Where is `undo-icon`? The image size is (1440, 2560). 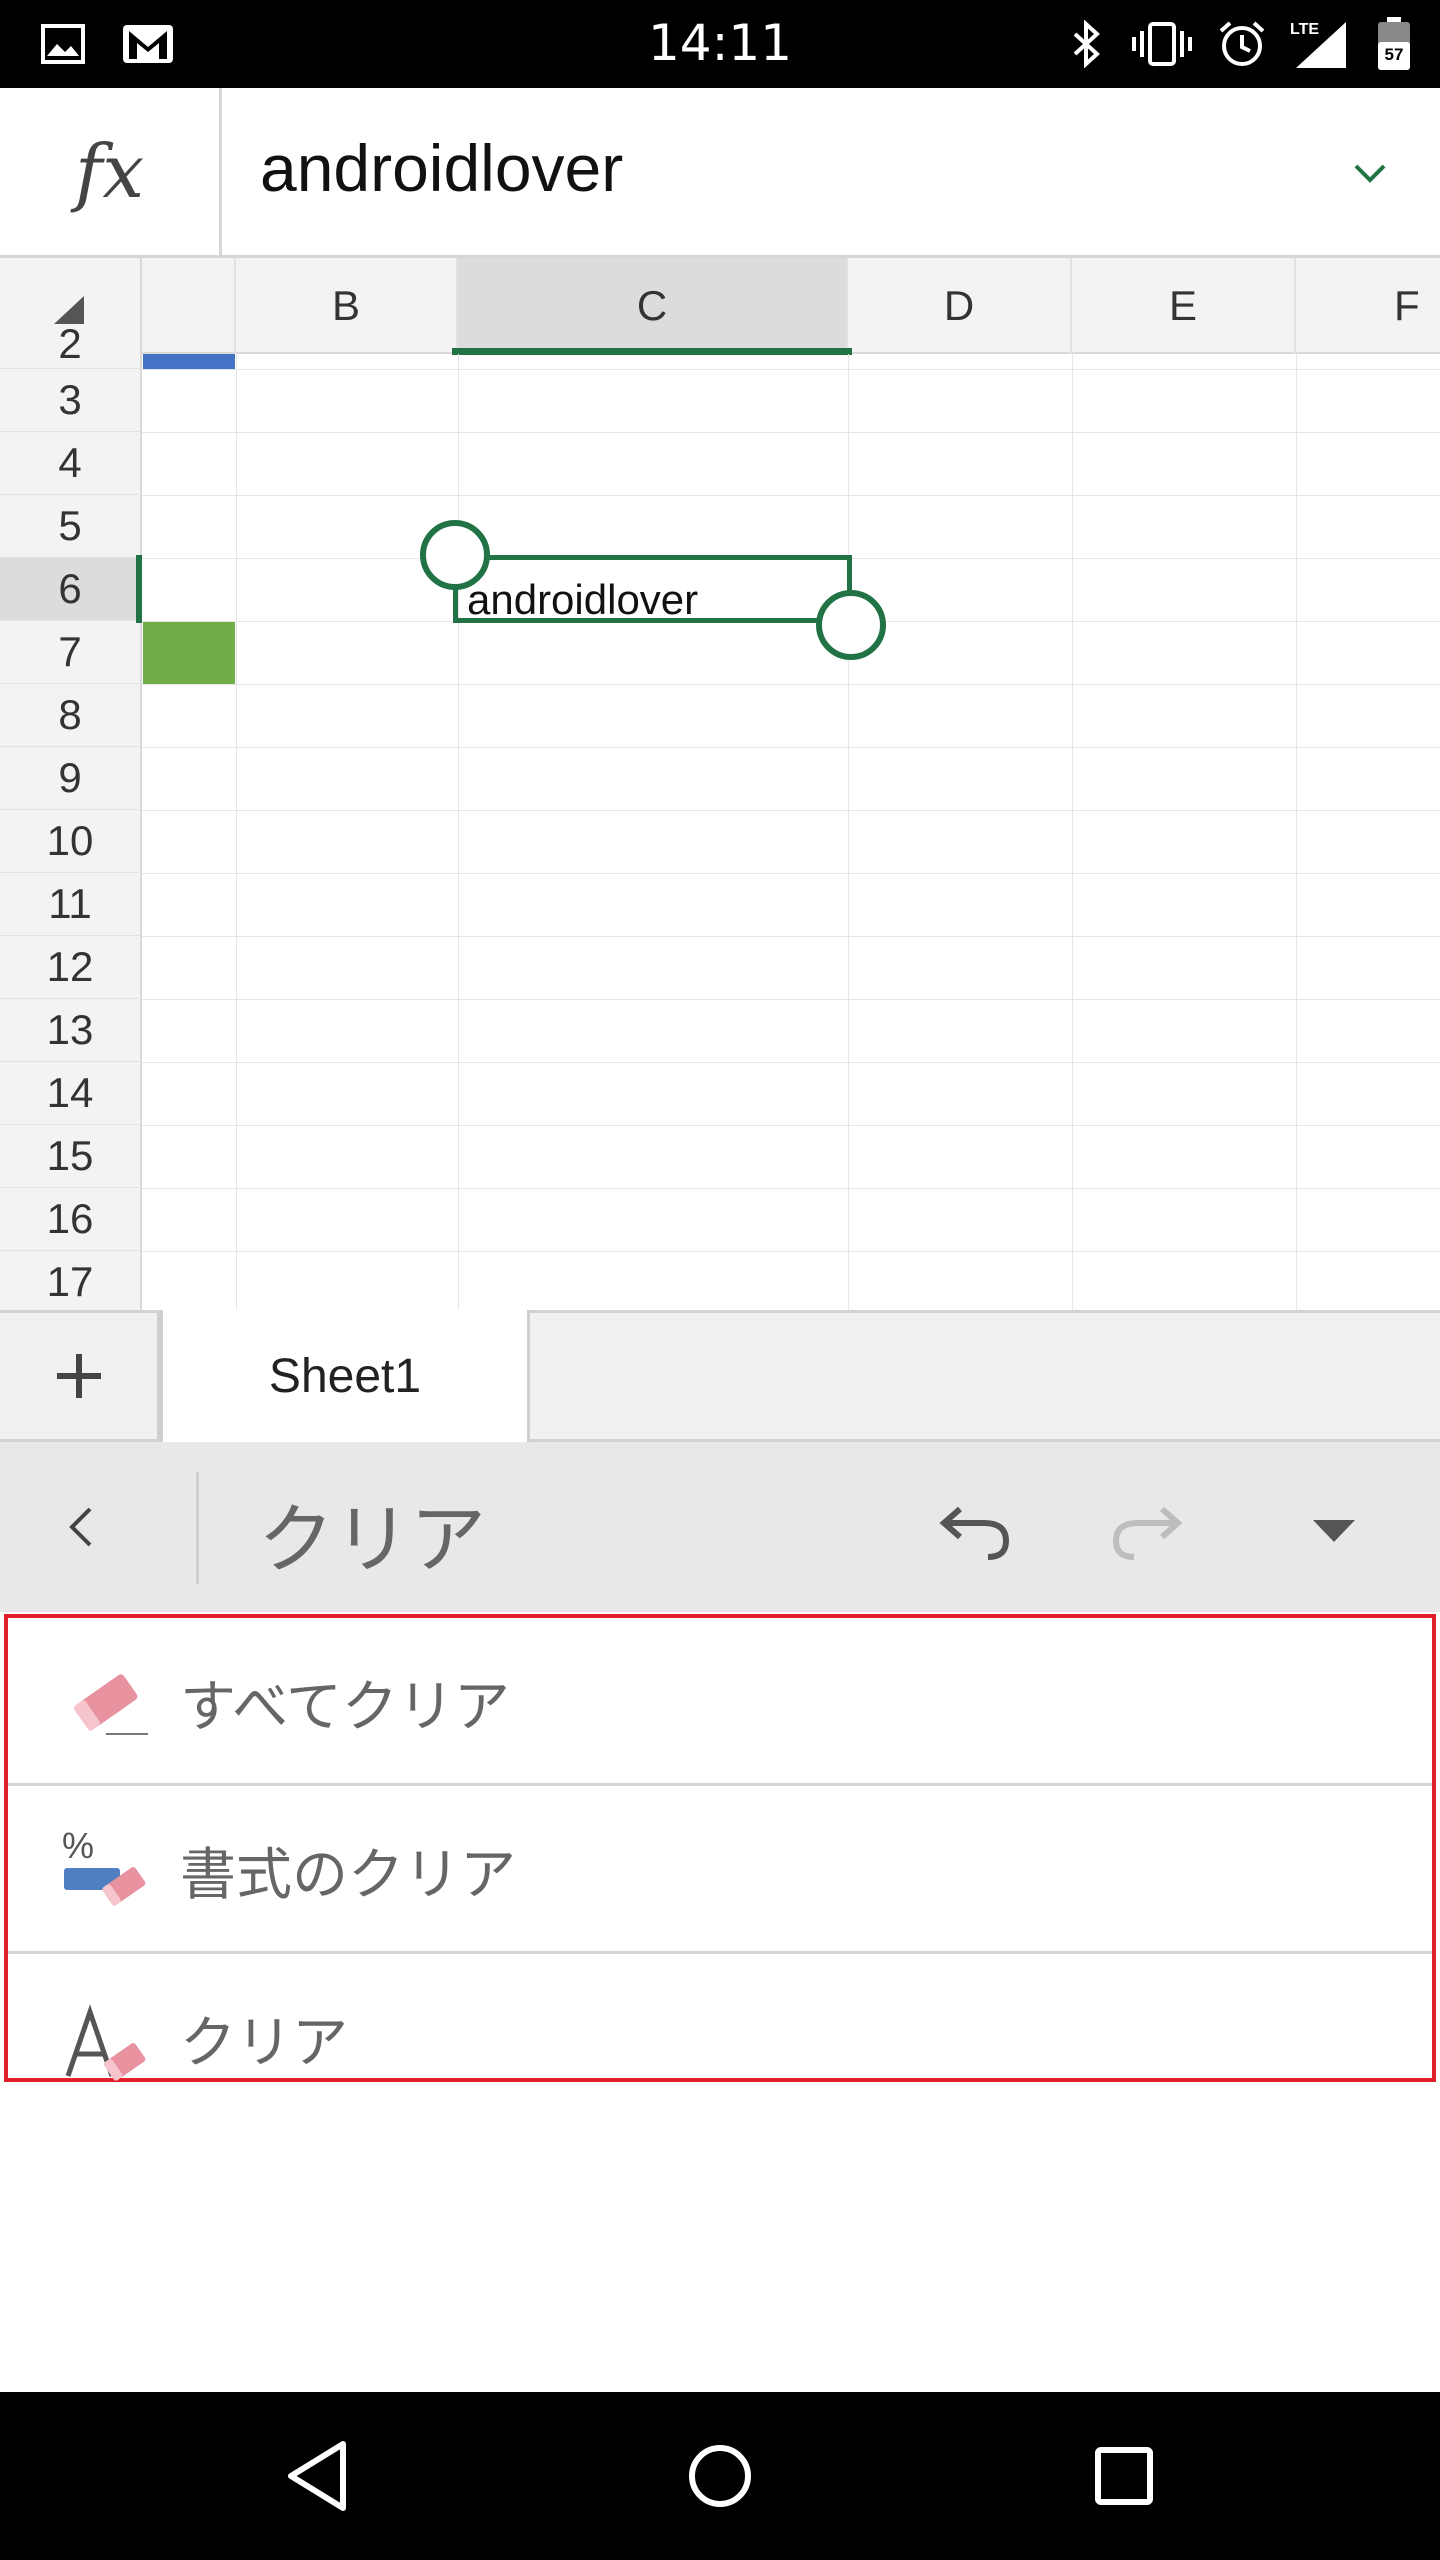
undo-icon is located at coordinates (974, 1533).